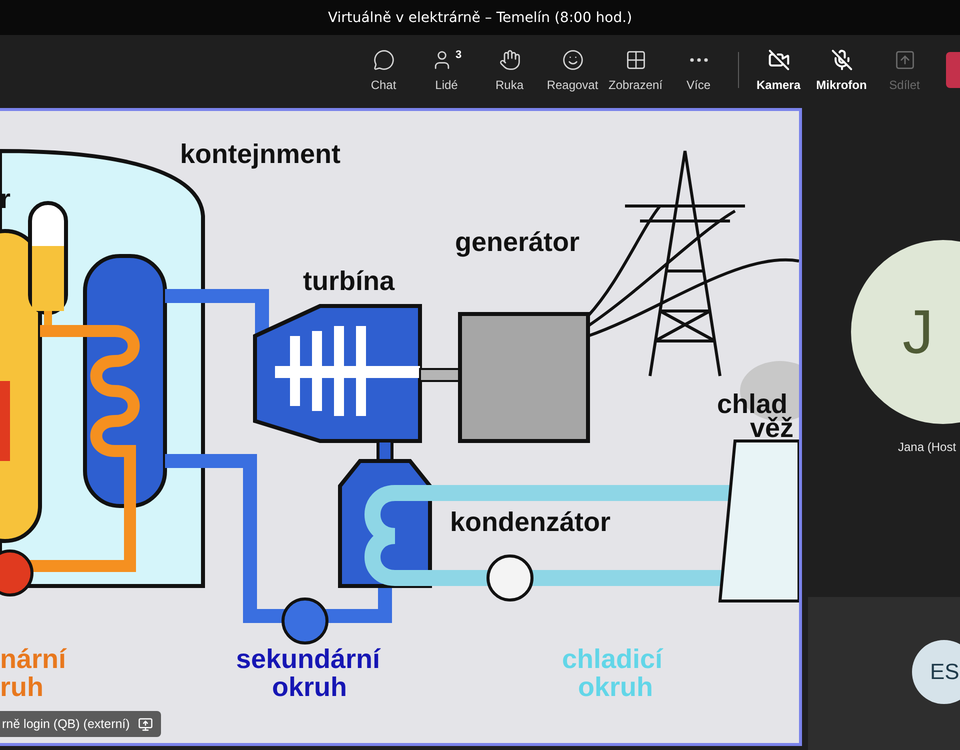 This screenshot has width=960, height=750. What do you see at coordinates (905, 332) in the screenshot?
I see `avatar: J` at bounding box center [905, 332].